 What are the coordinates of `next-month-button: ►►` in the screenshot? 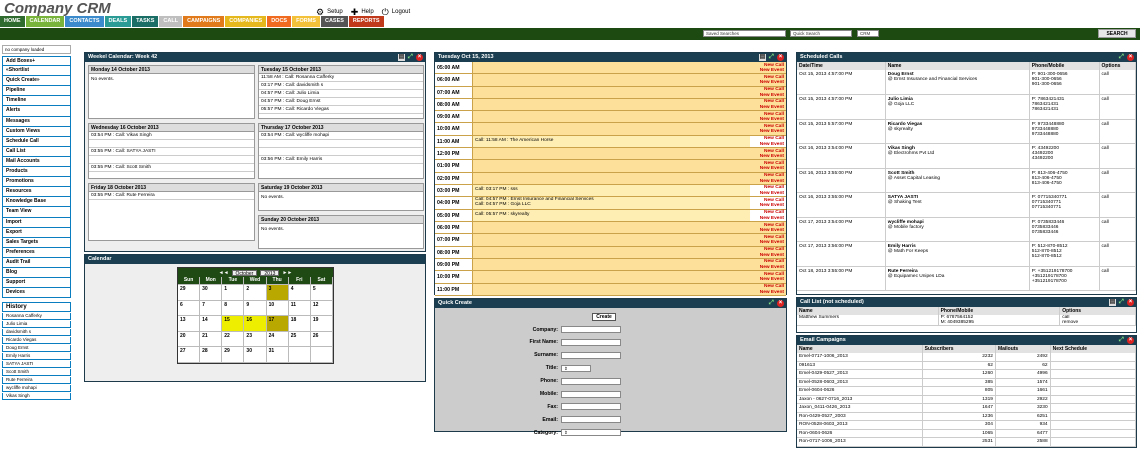 It's located at (287, 273).